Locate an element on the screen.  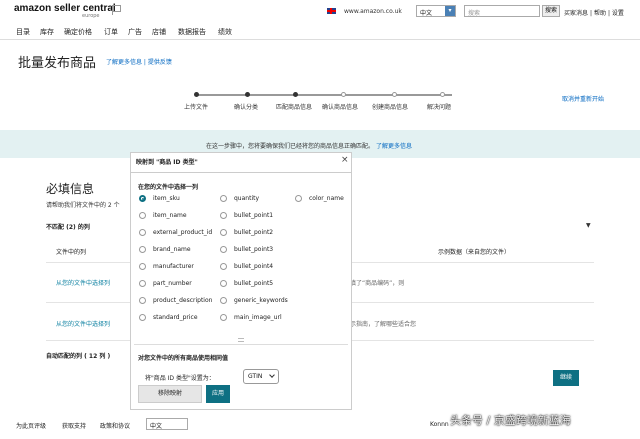
learn-more-feedback-links: 了解更多信息 | 提供反馈 is located at coordinates (139, 61).